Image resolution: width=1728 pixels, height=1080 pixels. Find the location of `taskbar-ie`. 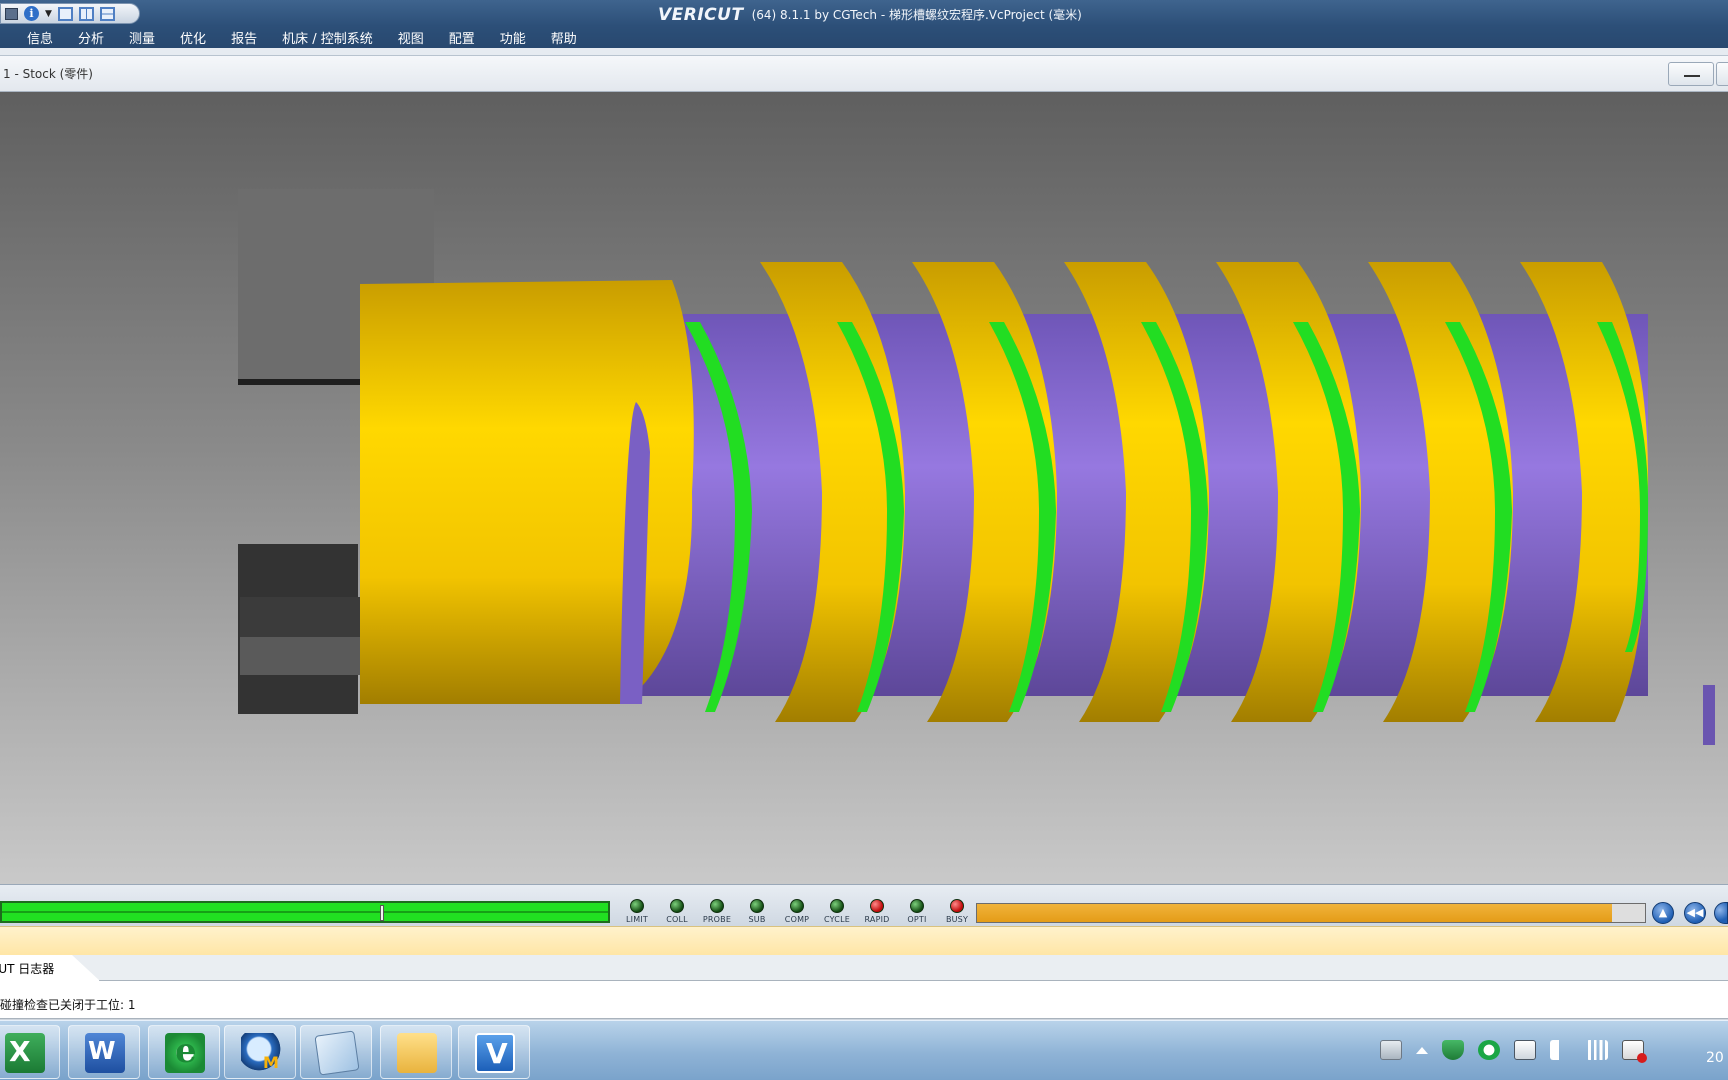

taskbar-ie is located at coordinates (184, 1052).